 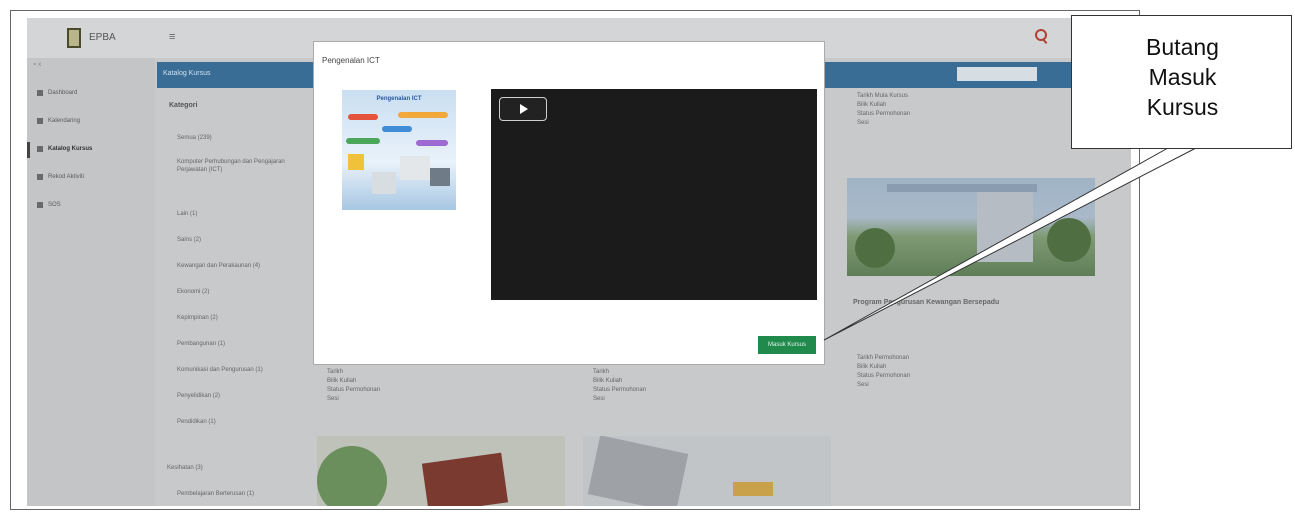 I want to click on sidebar-active-indicator, so click(x=28, y=150).